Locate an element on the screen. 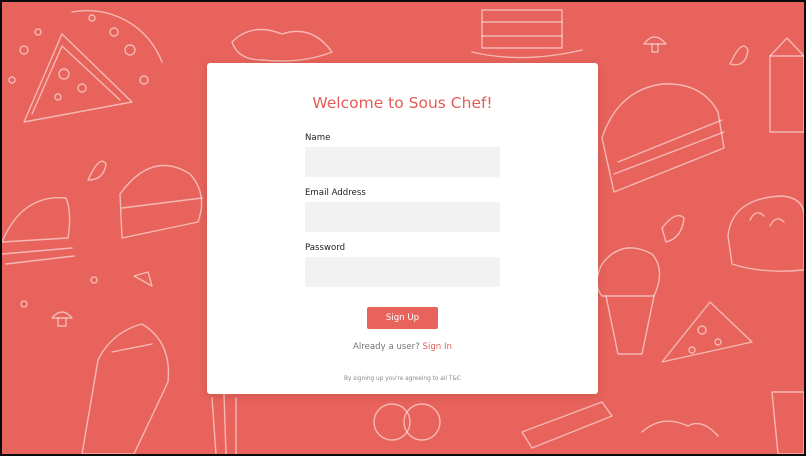 This screenshot has height=456, width=806. terms-notice: By signing up you're agreeing to all T&C is located at coordinates (402, 379).